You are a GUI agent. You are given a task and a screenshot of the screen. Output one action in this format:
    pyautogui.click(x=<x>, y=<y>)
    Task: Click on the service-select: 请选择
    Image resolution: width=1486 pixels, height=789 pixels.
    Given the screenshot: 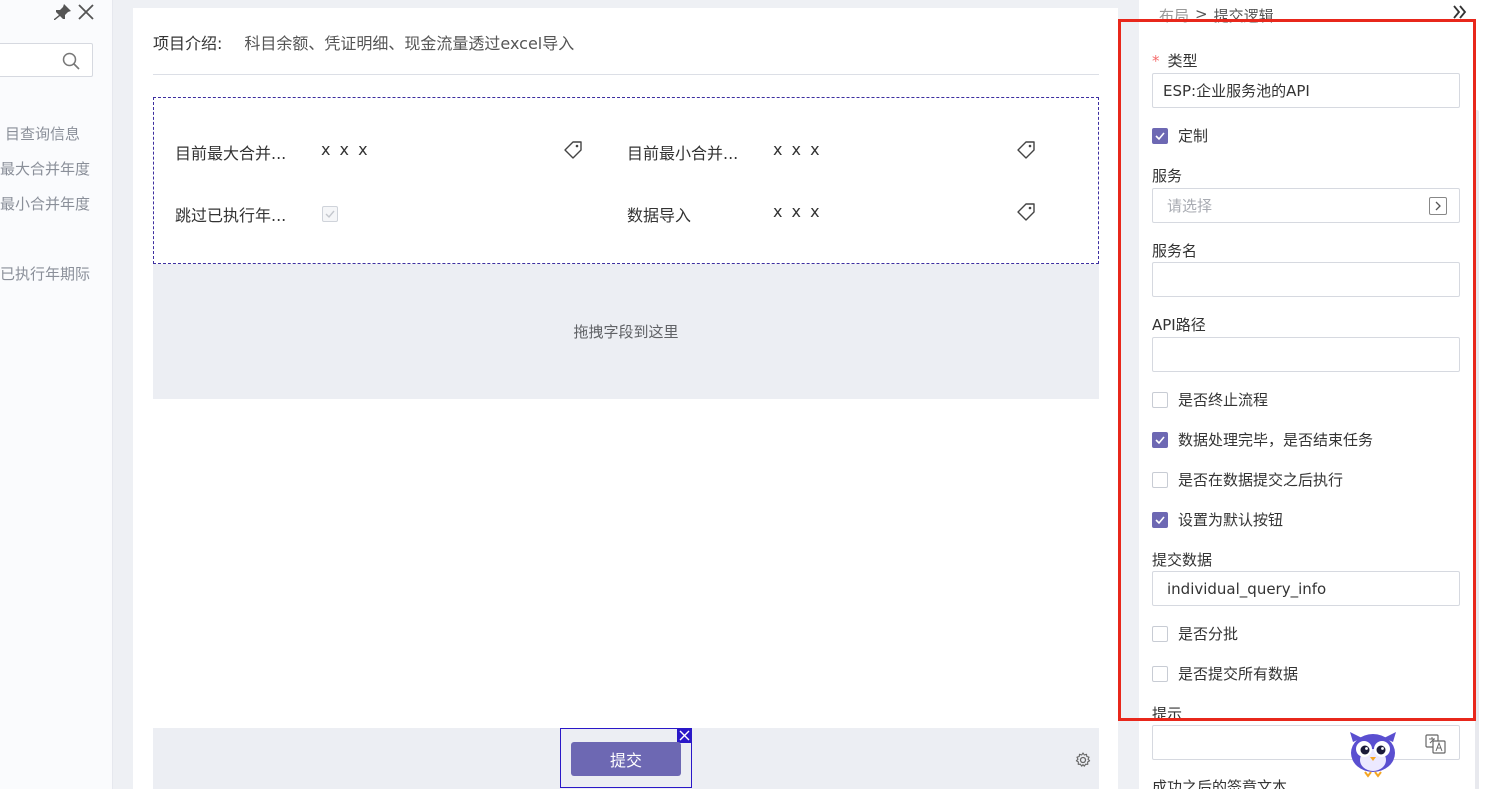 What is the action you would take?
    pyautogui.click(x=1306, y=205)
    